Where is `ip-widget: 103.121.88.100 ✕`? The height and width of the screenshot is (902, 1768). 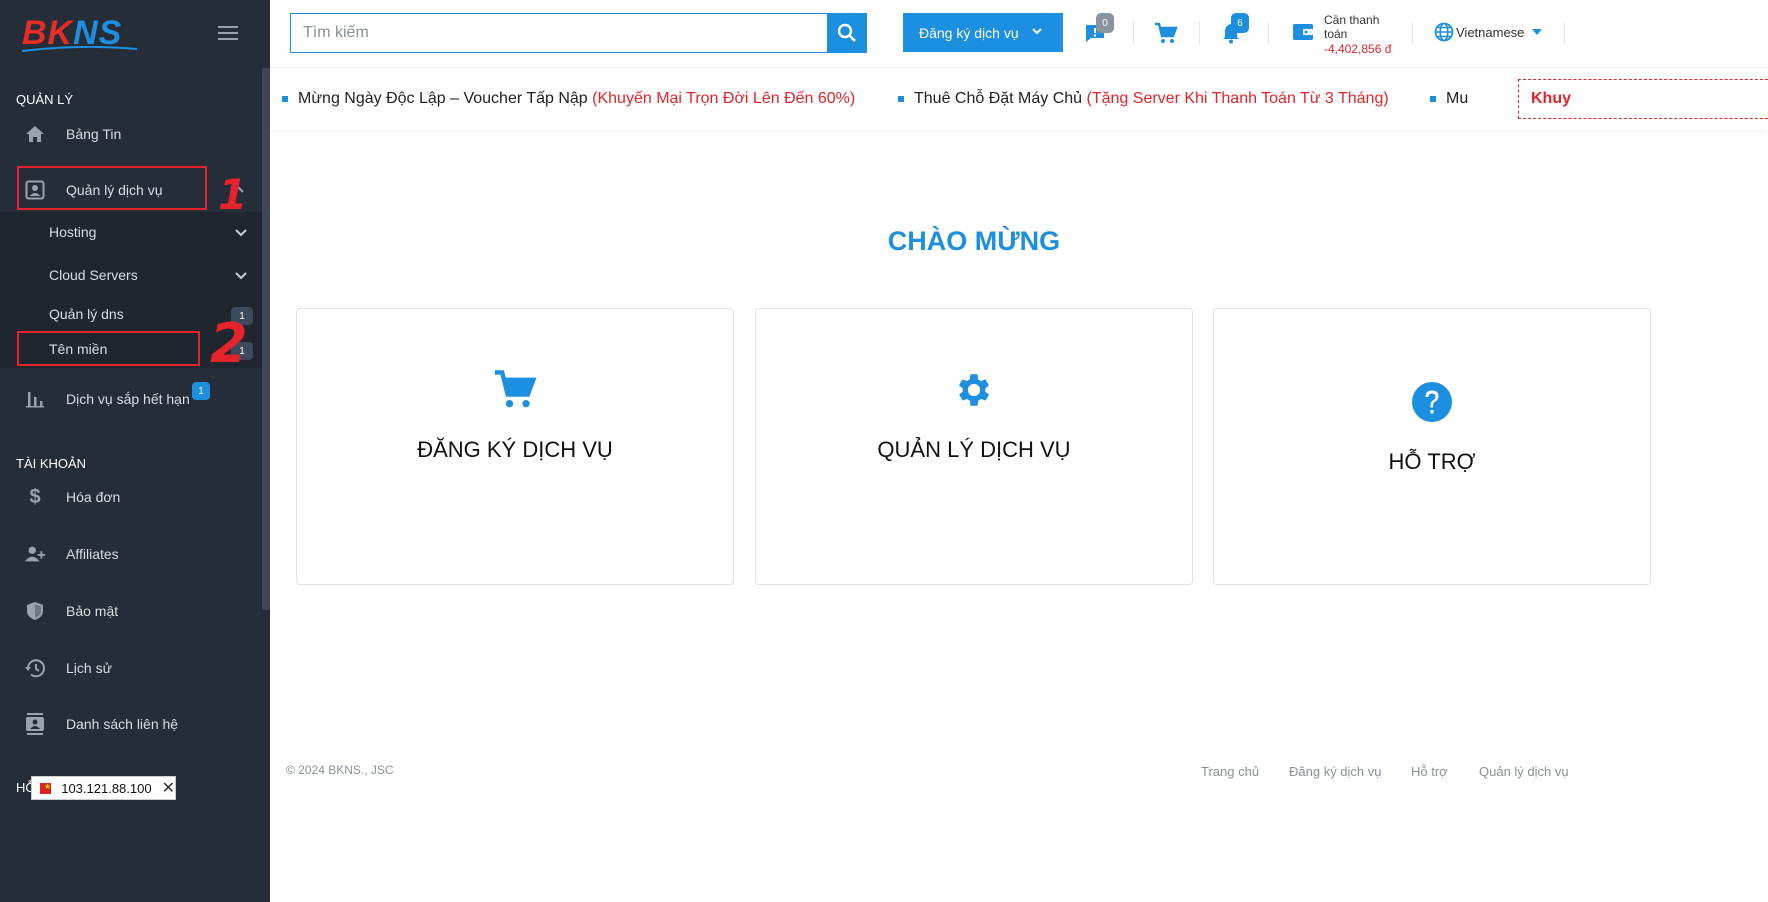
ip-widget: 103.121.88.100 ✕ is located at coordinates (103, 788).